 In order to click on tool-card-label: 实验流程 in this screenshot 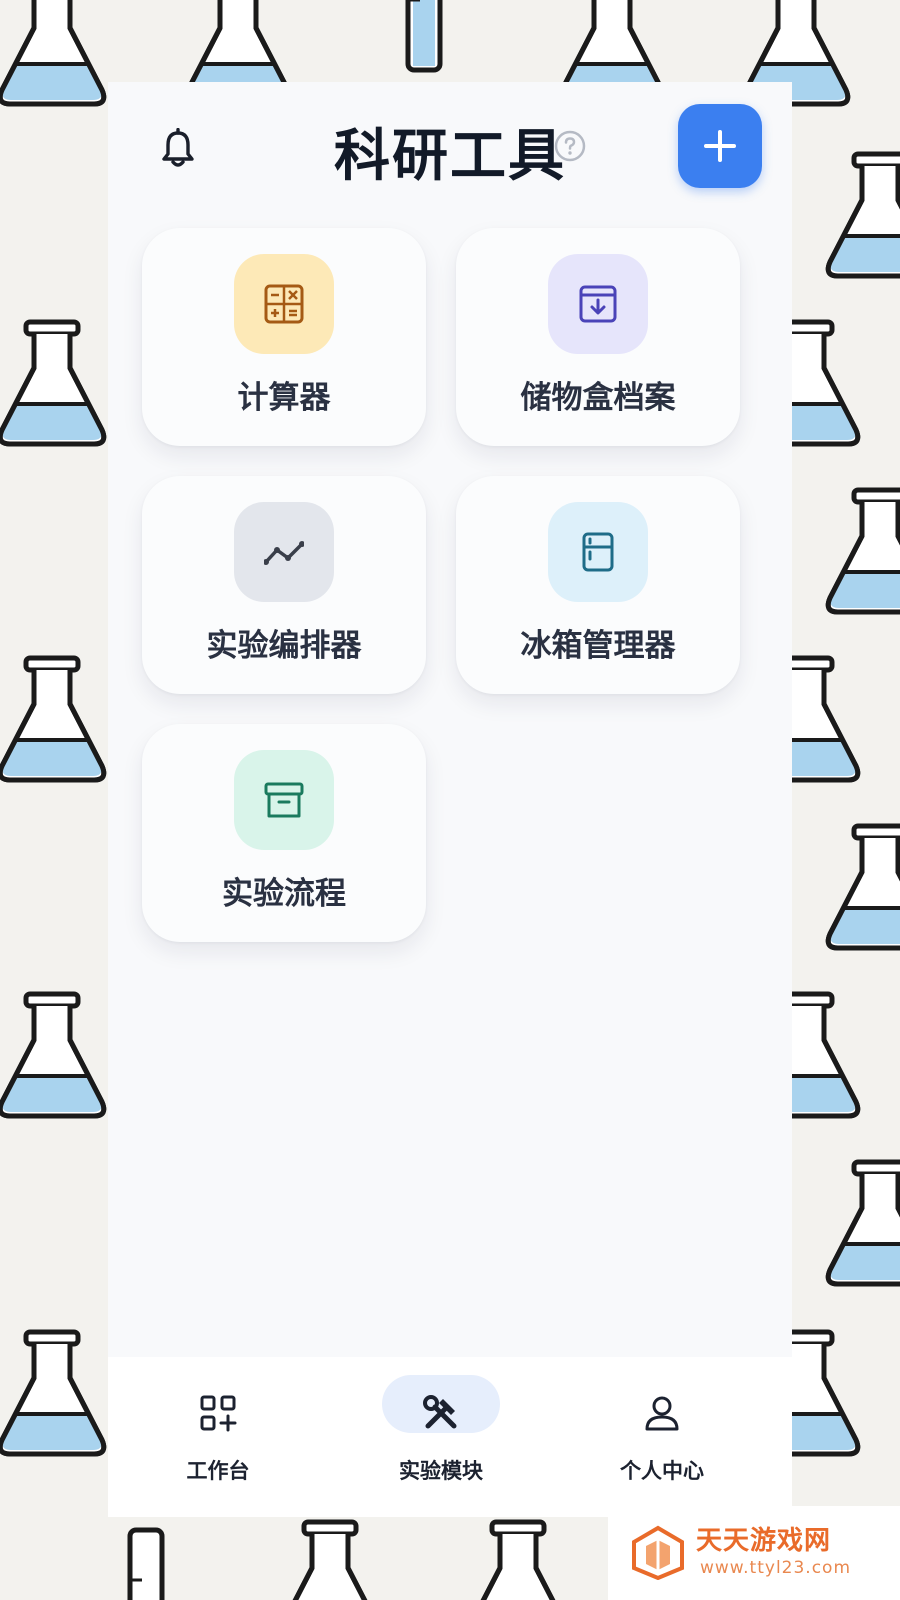, I will do `click(284, 894)`.